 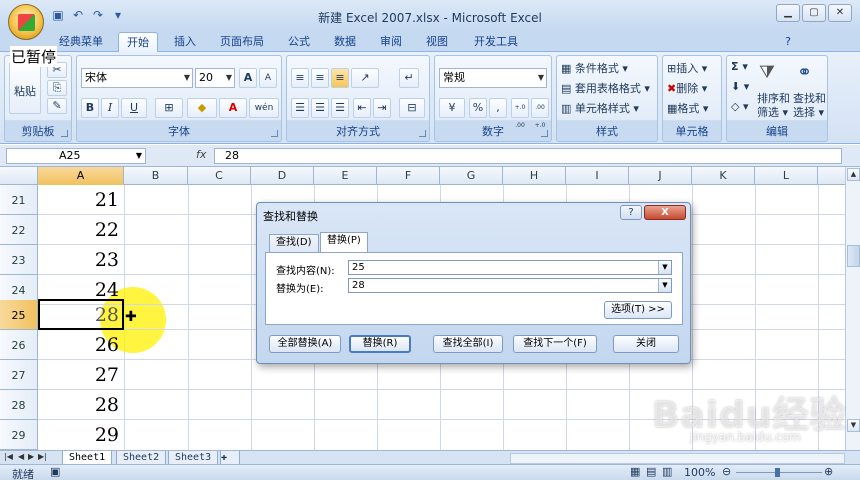 What do you see at coordinates (340, 78) in the screenshot?
I see `align-bottom-icon: ≡` at bounding box center [340, 78].